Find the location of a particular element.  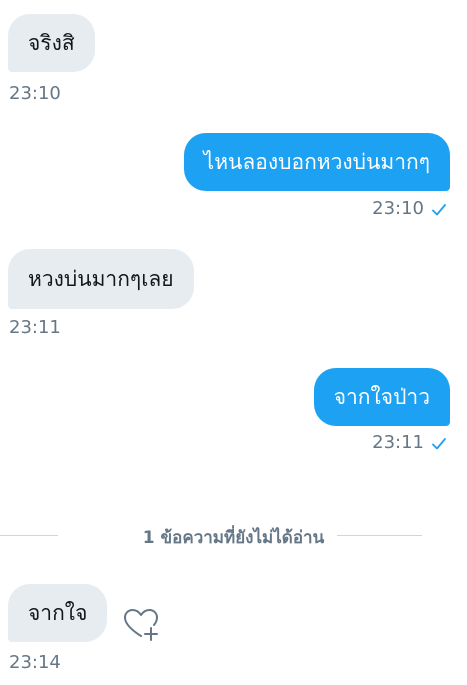

unread-divider: 1 ข้อความที่ยังไม่ได้อ่าน is located at coordinates (233, 536).